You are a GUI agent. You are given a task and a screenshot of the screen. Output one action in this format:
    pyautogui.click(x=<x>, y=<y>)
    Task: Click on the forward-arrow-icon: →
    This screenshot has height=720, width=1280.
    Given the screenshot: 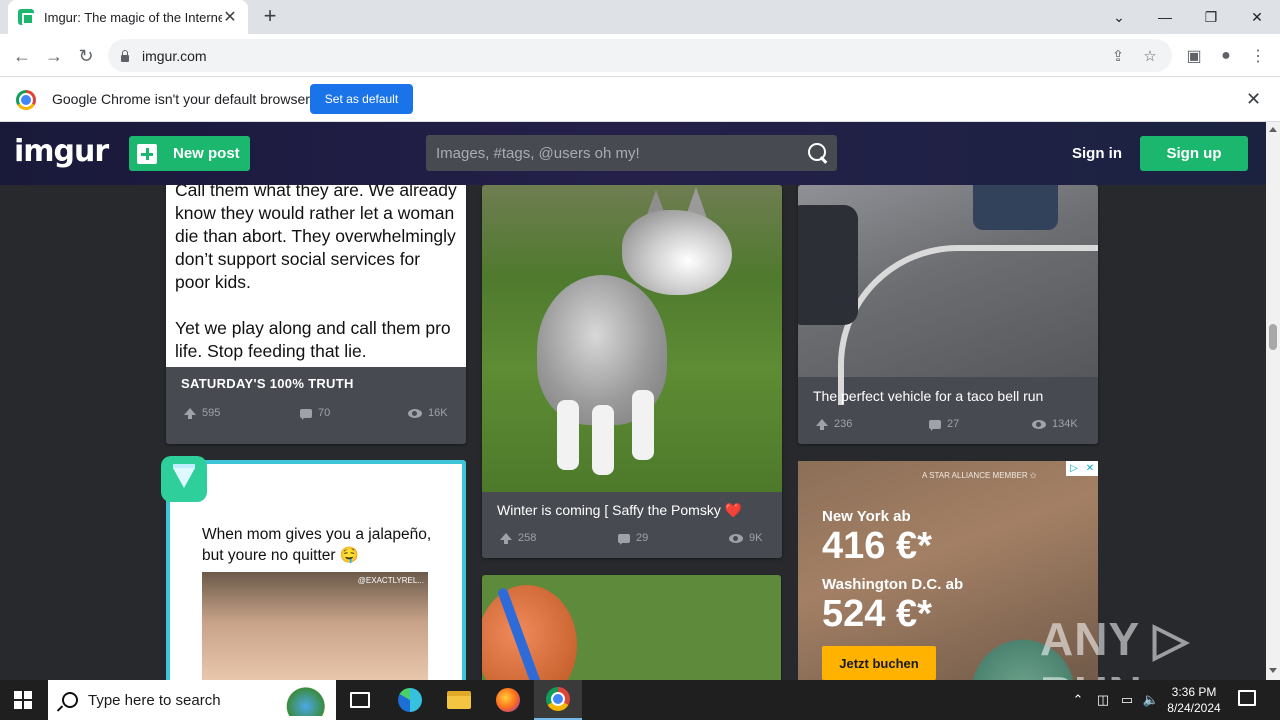 What is the action you would take?
    pyautogui.click(x=54, y=56)
    